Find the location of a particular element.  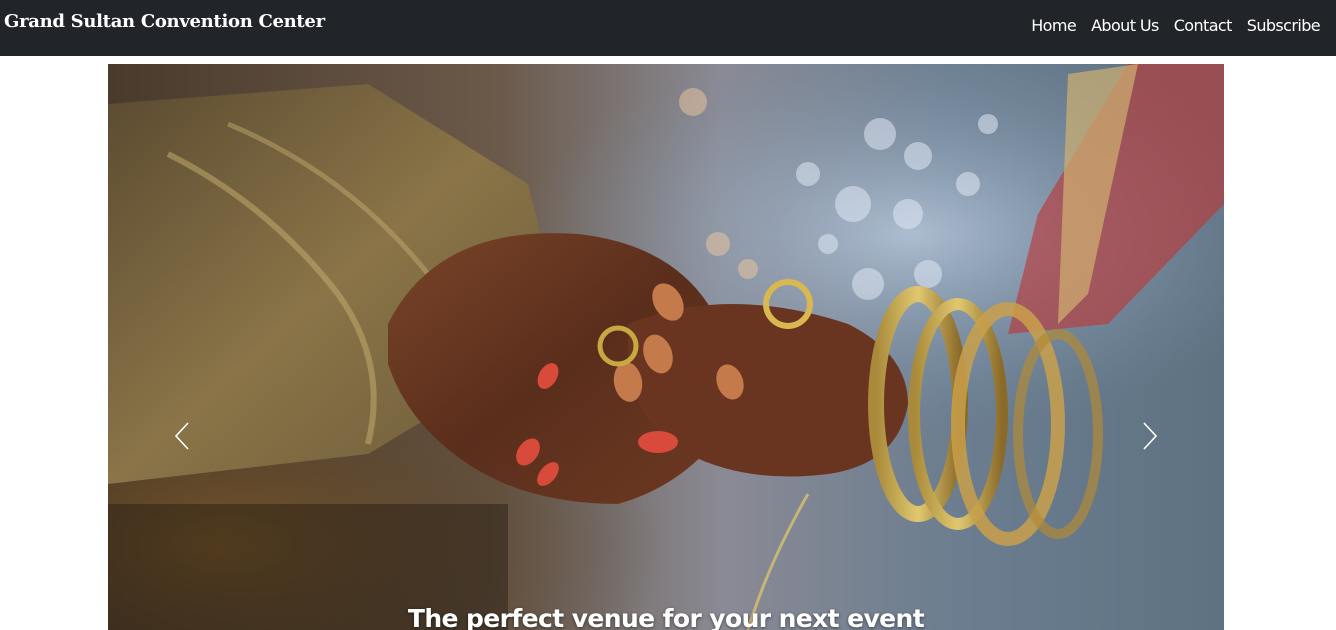

carousel-caption: The perfect venue for your next event is located at coordinates (666, 617).